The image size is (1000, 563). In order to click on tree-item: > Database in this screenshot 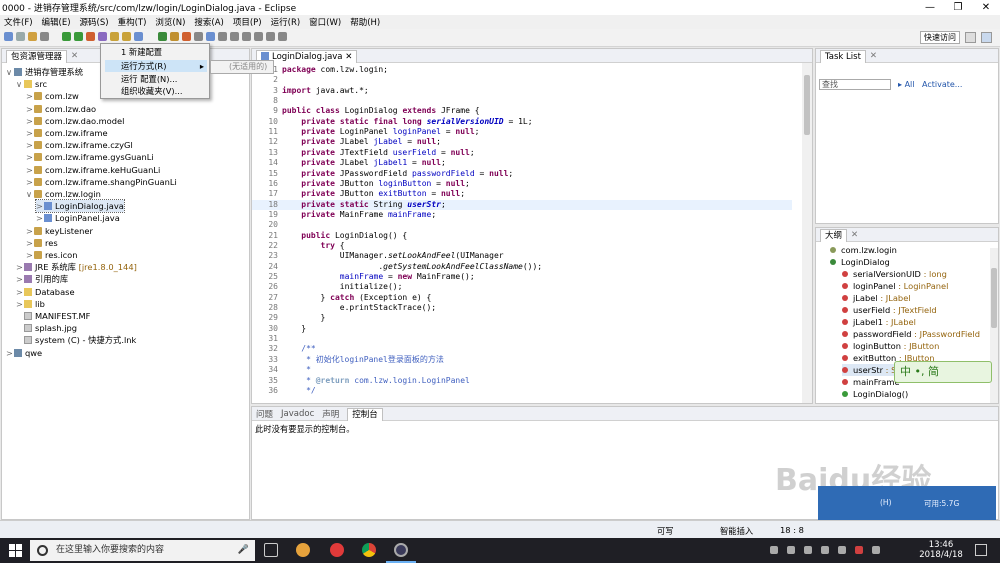, I will do `click(45, 292)`.